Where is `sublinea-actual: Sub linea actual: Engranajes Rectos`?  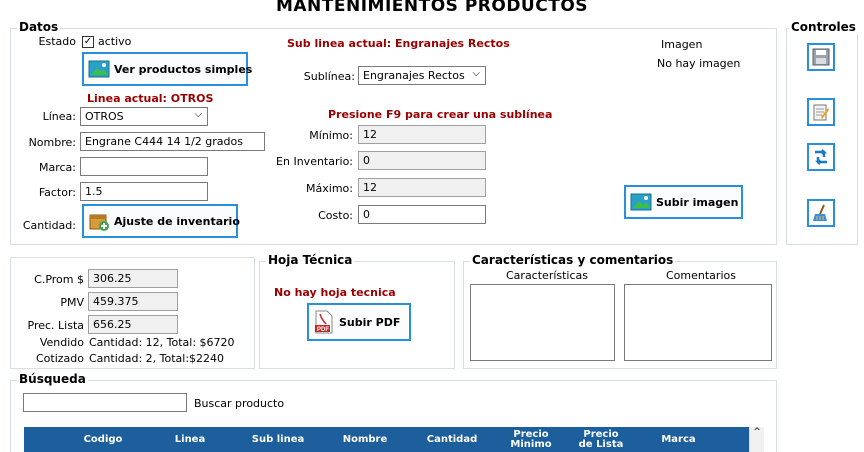
sublinea-actual: Sub linea actual: Engranajes Rectos is located at coordinates (398, 43).